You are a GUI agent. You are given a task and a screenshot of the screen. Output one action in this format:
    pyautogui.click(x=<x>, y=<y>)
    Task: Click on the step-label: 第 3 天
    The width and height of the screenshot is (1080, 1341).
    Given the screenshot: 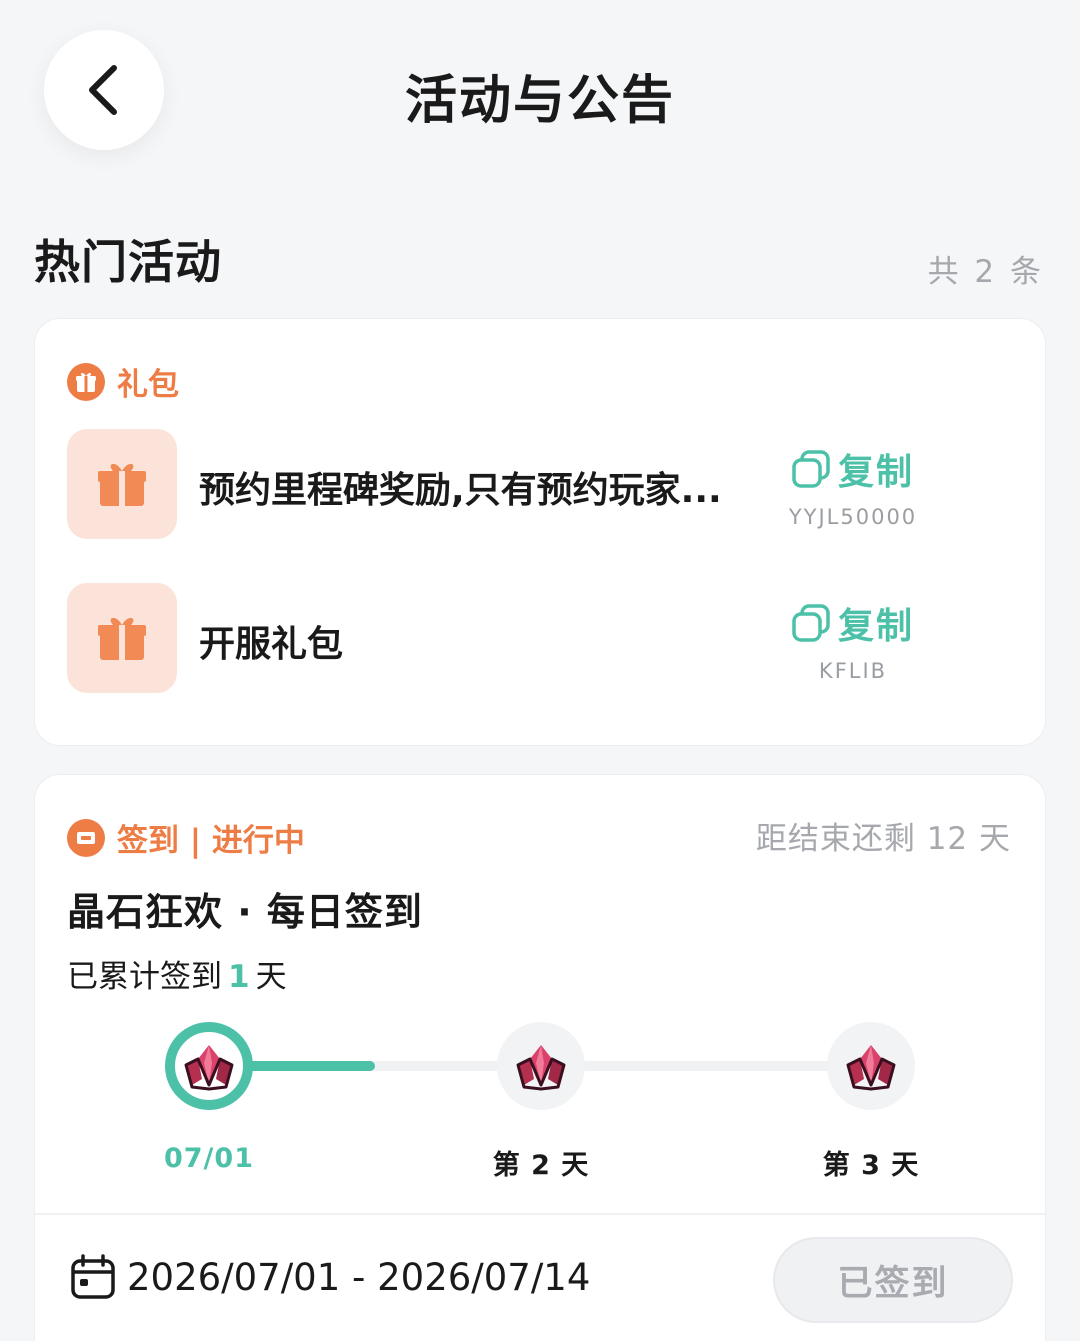 What is the action you would take?
    pyautogui.click(x=871, y=1165)
    